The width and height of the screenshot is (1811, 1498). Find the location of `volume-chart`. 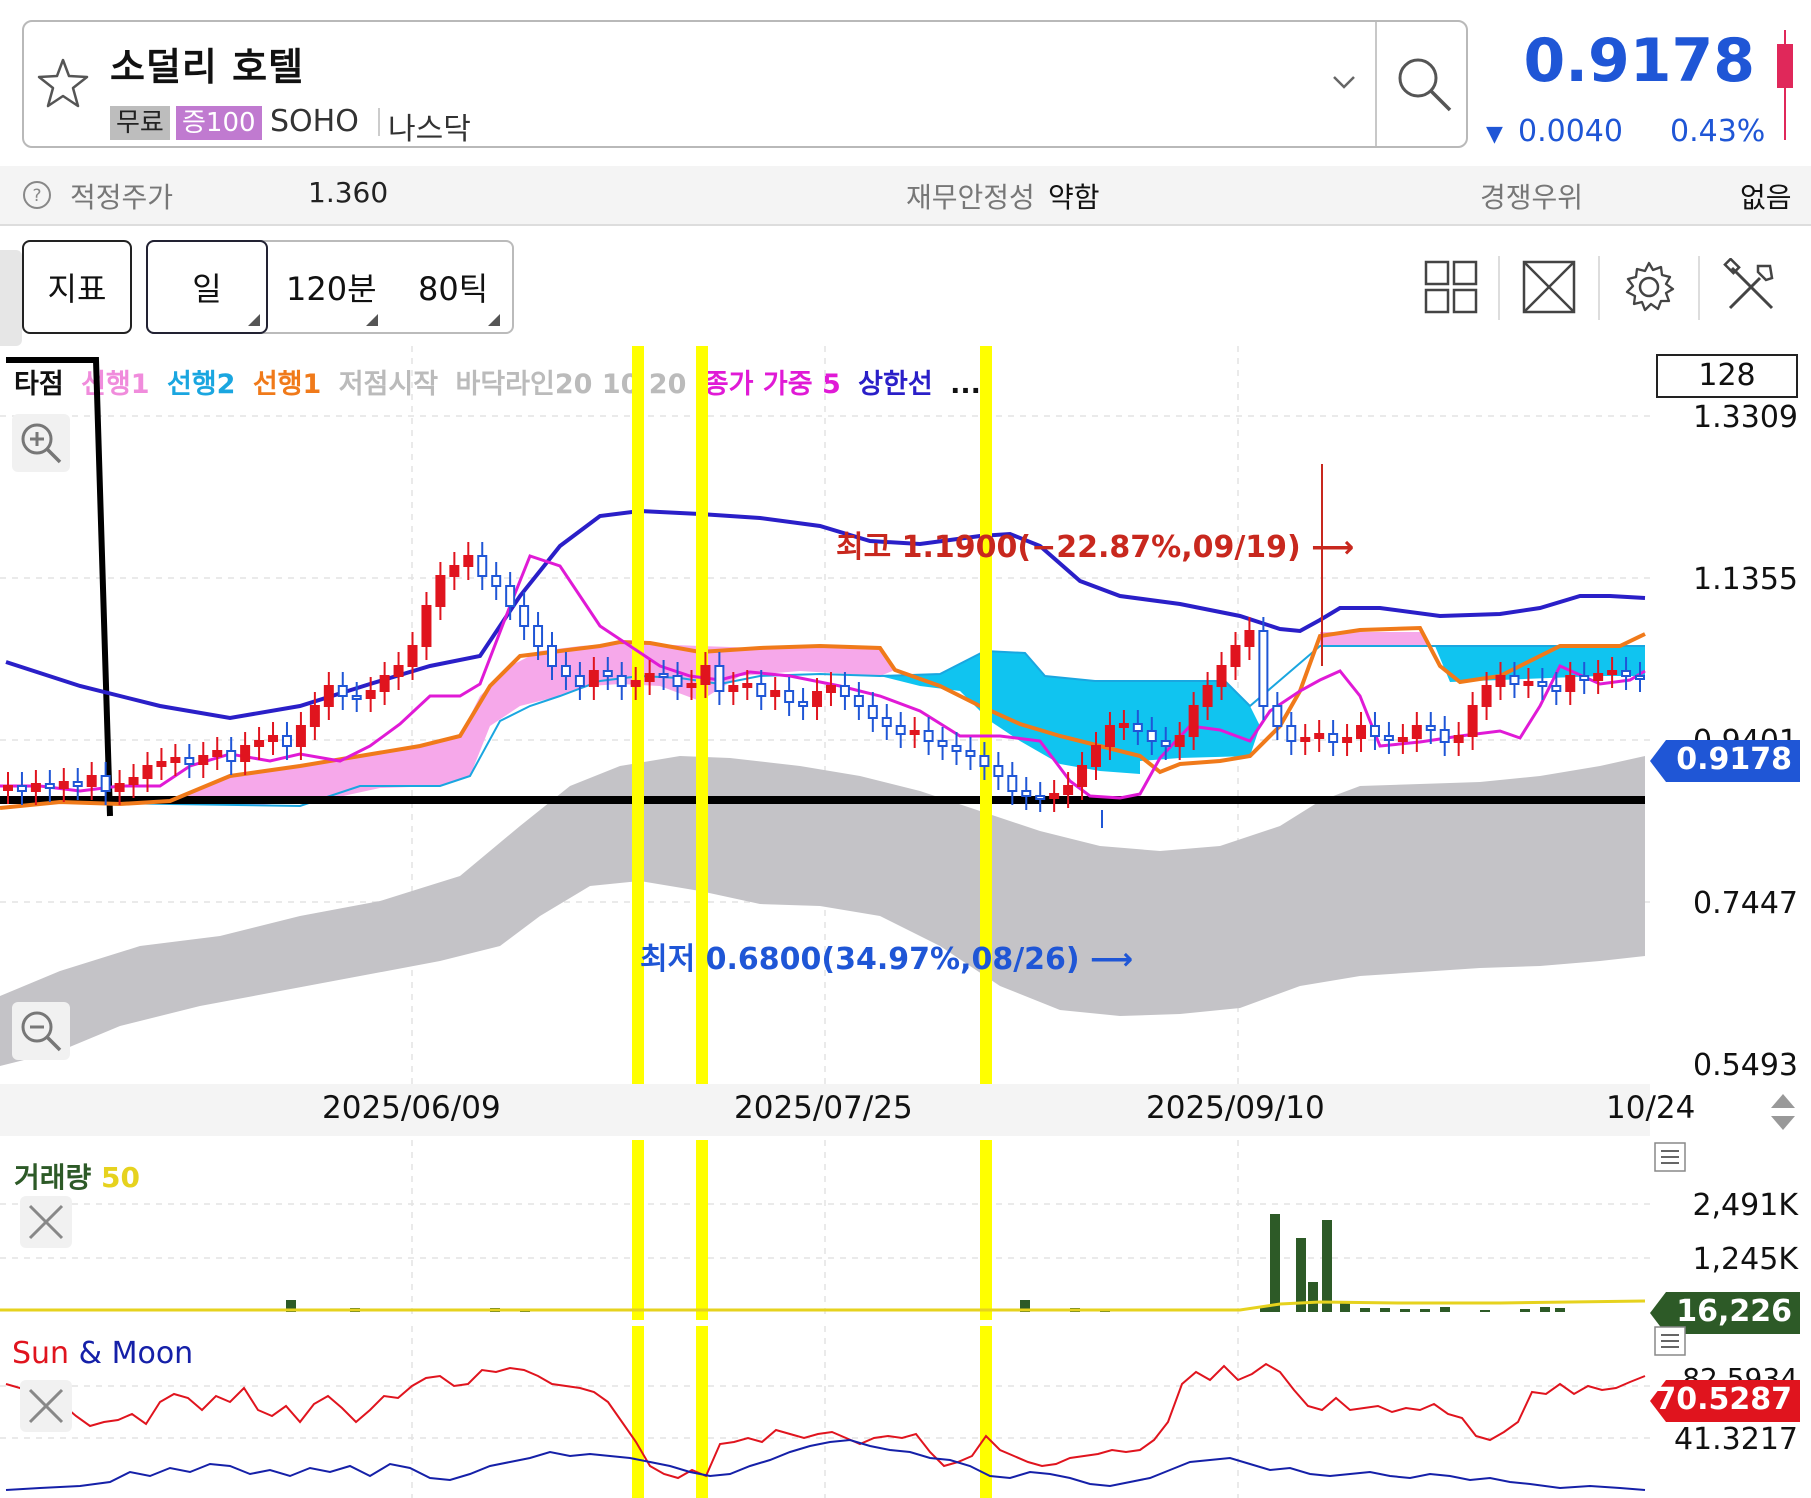

volume-chart is located at coordinates (825, 1230).